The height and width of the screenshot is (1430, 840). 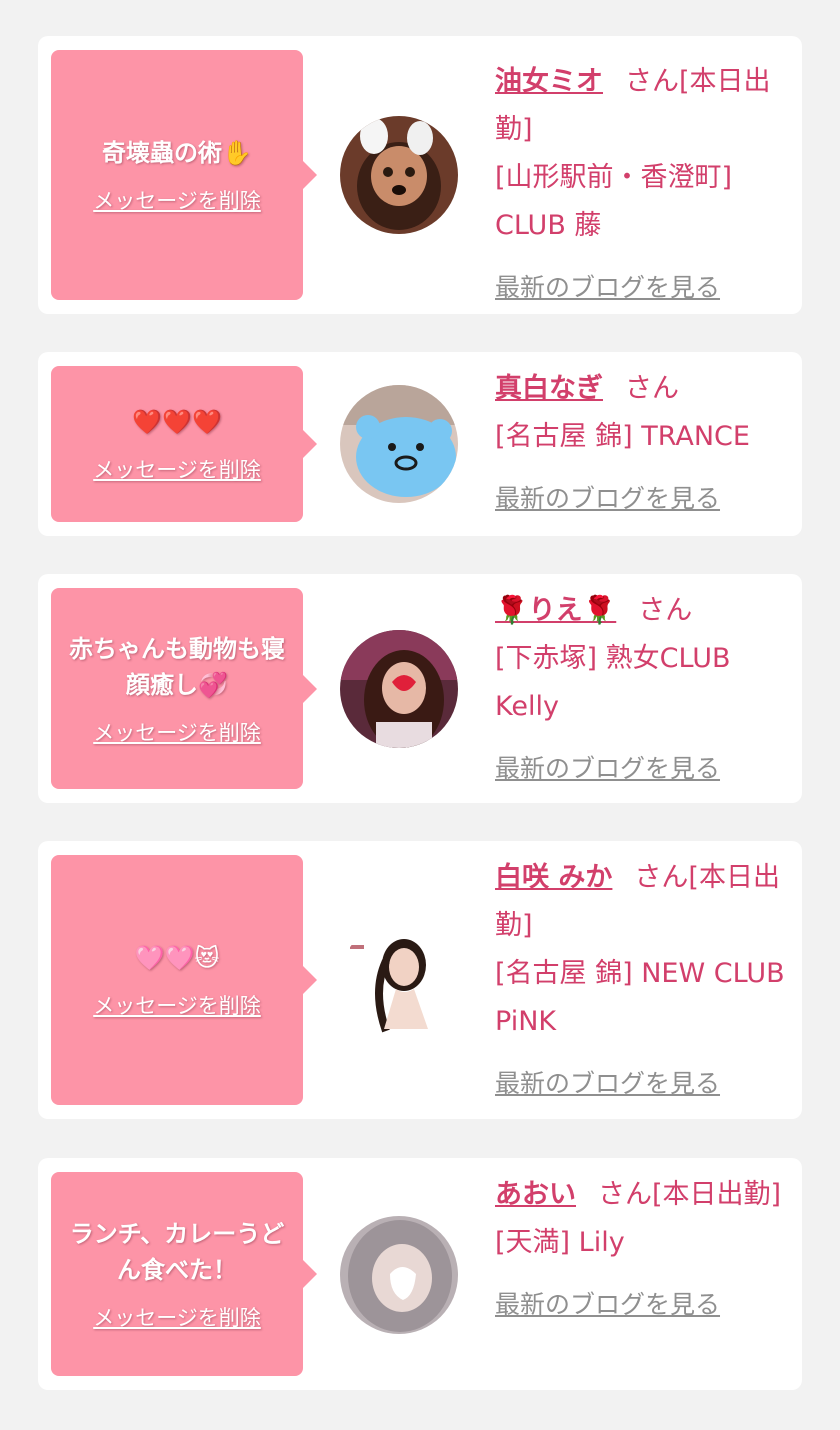 What do you see at coordinates (535, 1194) in the screenshot?
I see `user-name-link: あおい` at bounding box center [535, 1194].